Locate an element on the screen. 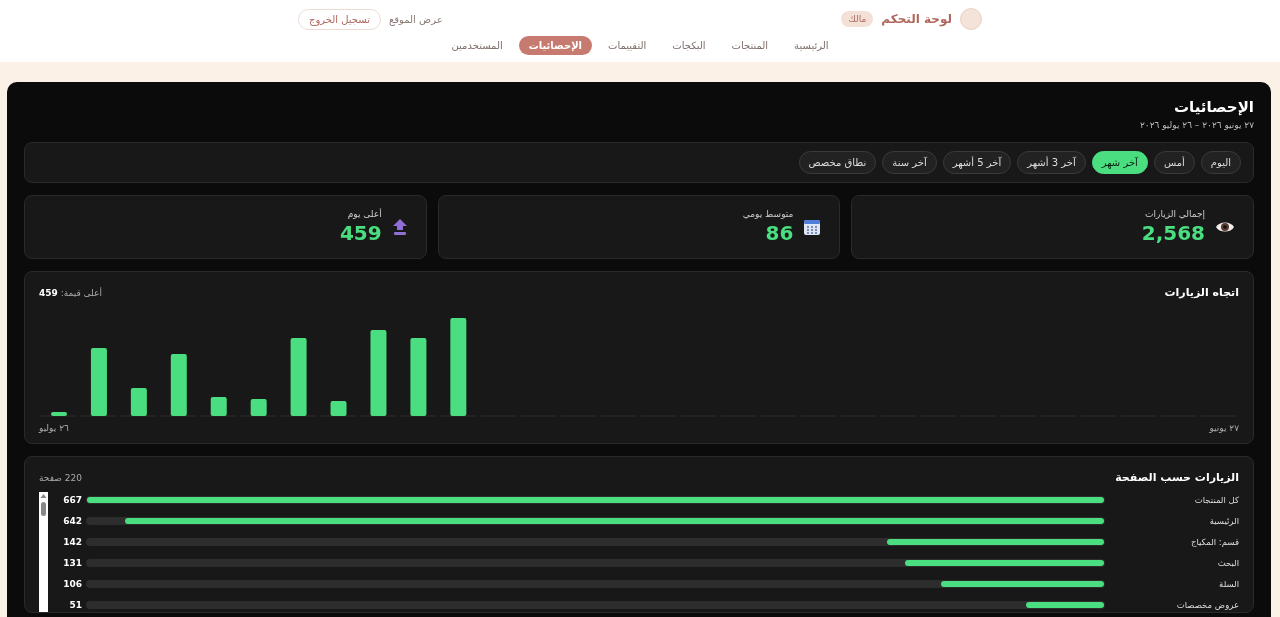 The height and width of the screenshot is (617, 1280). card-title: الزيارات حسب الصفحة is located at coordinates (1177, 477).